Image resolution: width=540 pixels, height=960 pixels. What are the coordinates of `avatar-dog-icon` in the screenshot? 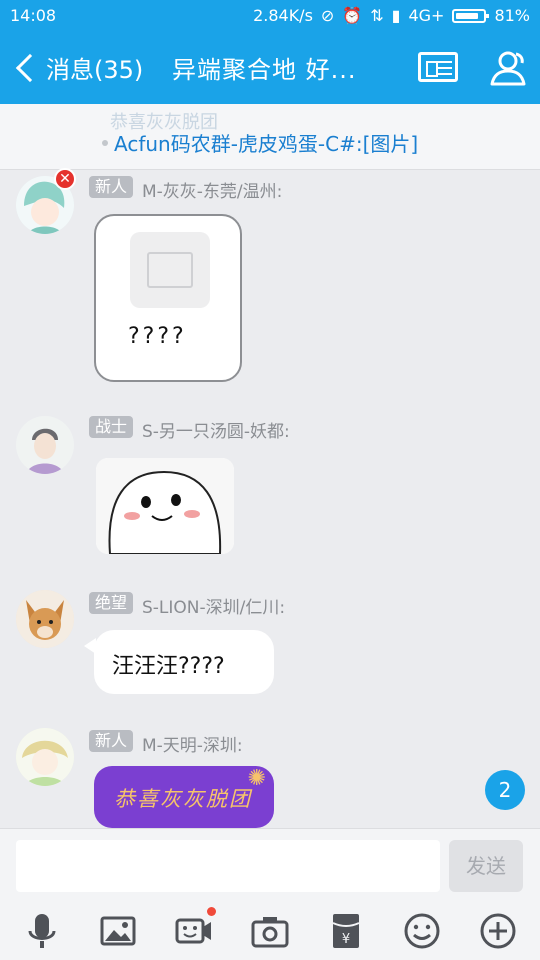 It's located at (45, 619).